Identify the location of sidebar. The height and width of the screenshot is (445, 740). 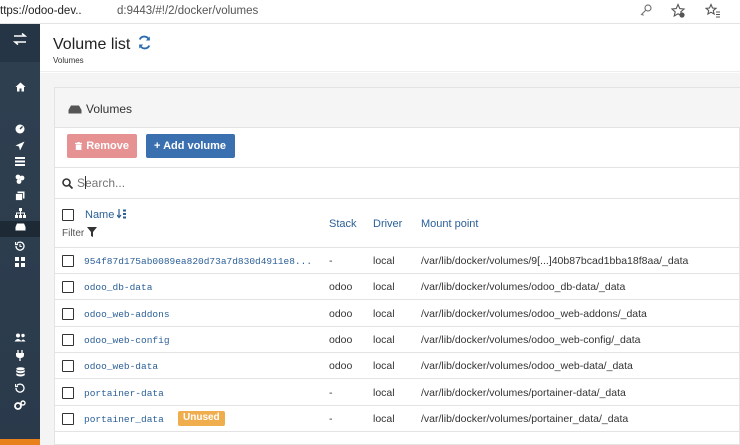
(20, 234).